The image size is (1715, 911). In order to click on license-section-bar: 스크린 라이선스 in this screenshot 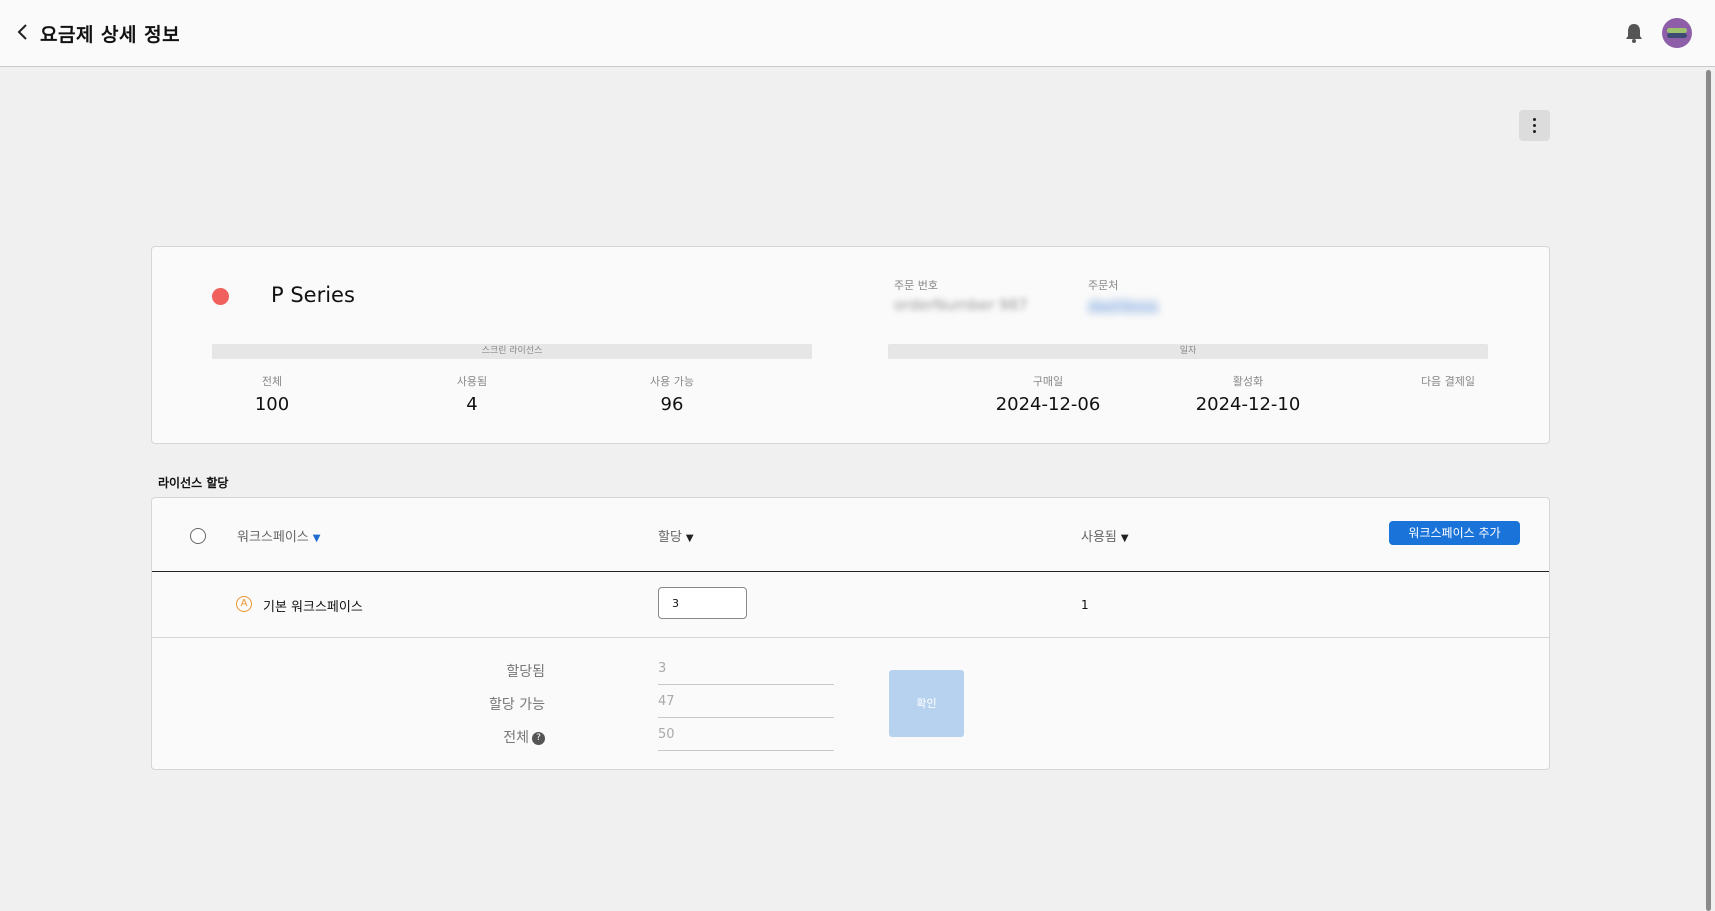, I will do `click(512, 351)`.